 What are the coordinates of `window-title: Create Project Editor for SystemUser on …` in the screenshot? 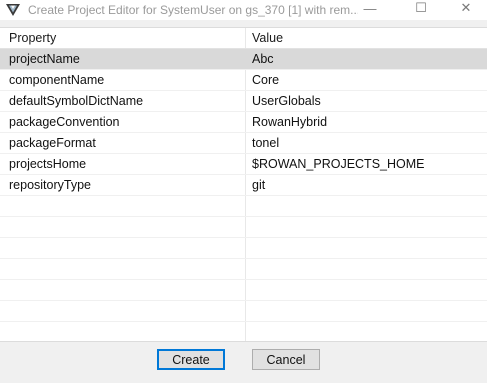 It's located at (193, 10).